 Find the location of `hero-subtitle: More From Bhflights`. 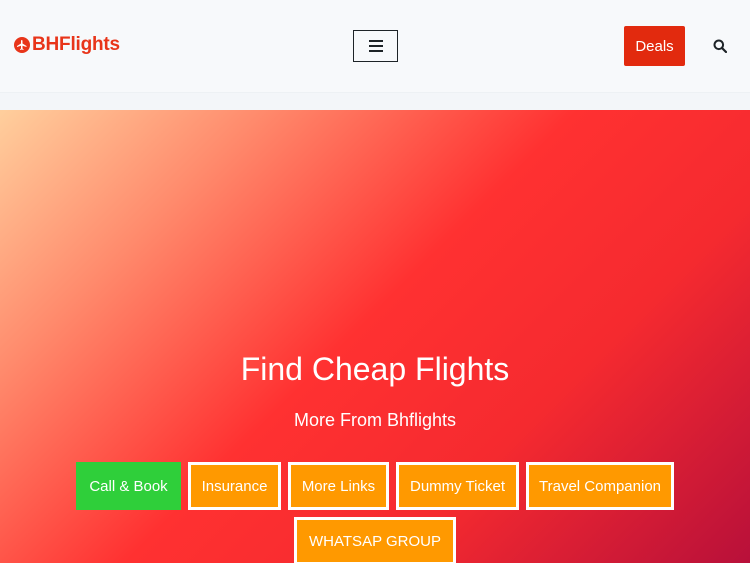

hero-subtitle: More From Bhflights is located at coordinates (375, 420).